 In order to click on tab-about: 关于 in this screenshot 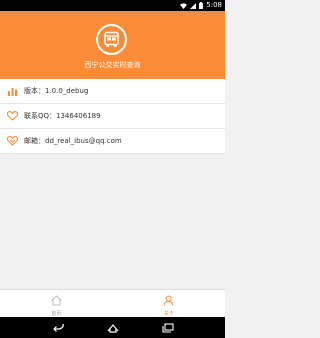, I will do `click(169, 303)`.